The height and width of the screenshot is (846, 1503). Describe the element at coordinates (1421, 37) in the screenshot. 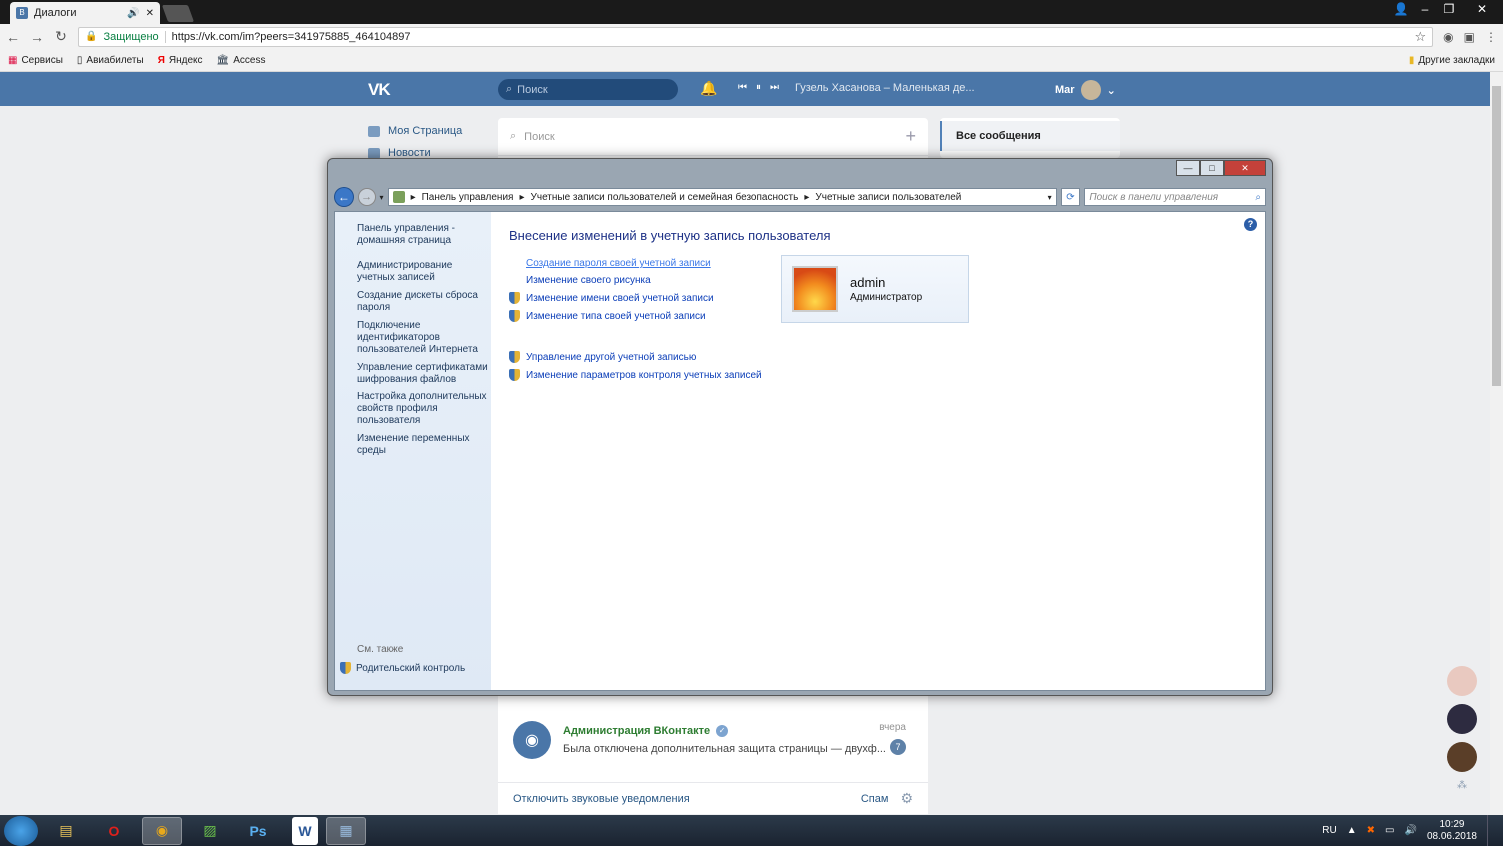

I see `bookmark-star-icon: ☆` at that location.